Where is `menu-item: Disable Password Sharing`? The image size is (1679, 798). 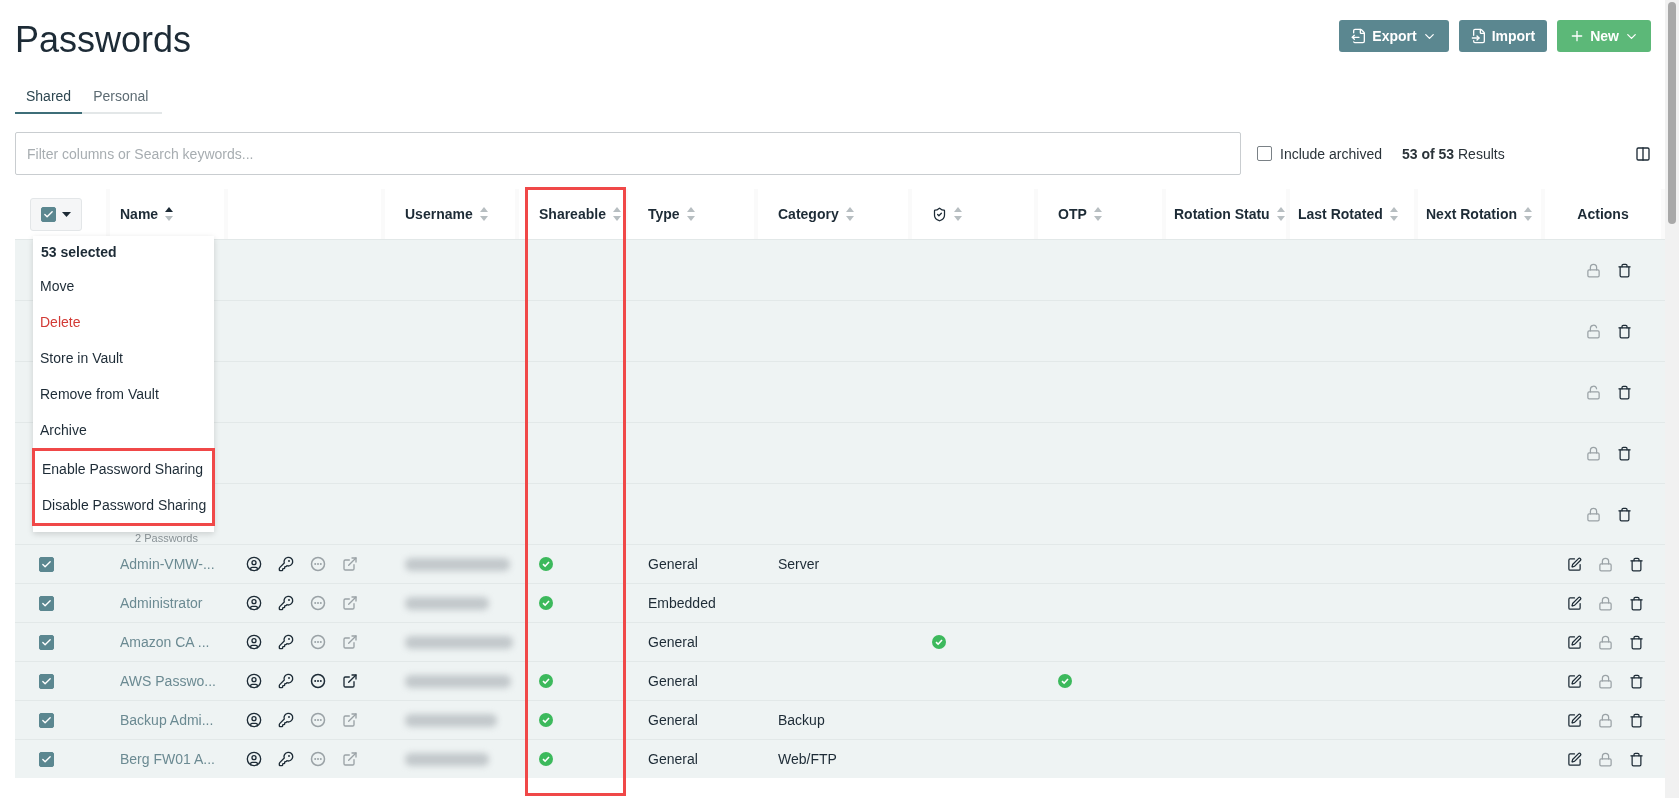 menu-item: Disable Password Sharing is located at coordinates (123, 505).